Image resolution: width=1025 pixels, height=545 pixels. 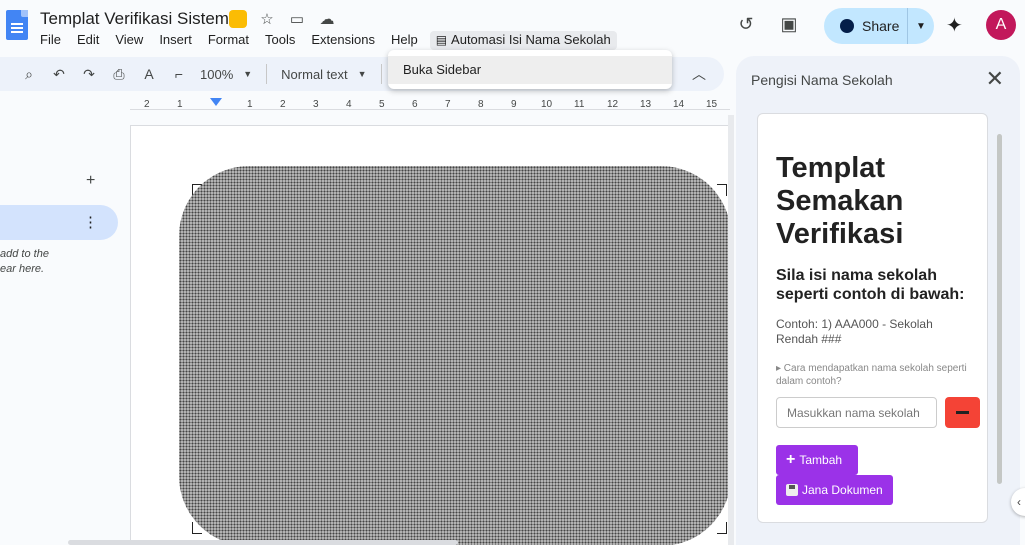 What do you see at coordinates (856, 412) in the screenshot?
I see `school-name-input` at bounding box center [856, 412].